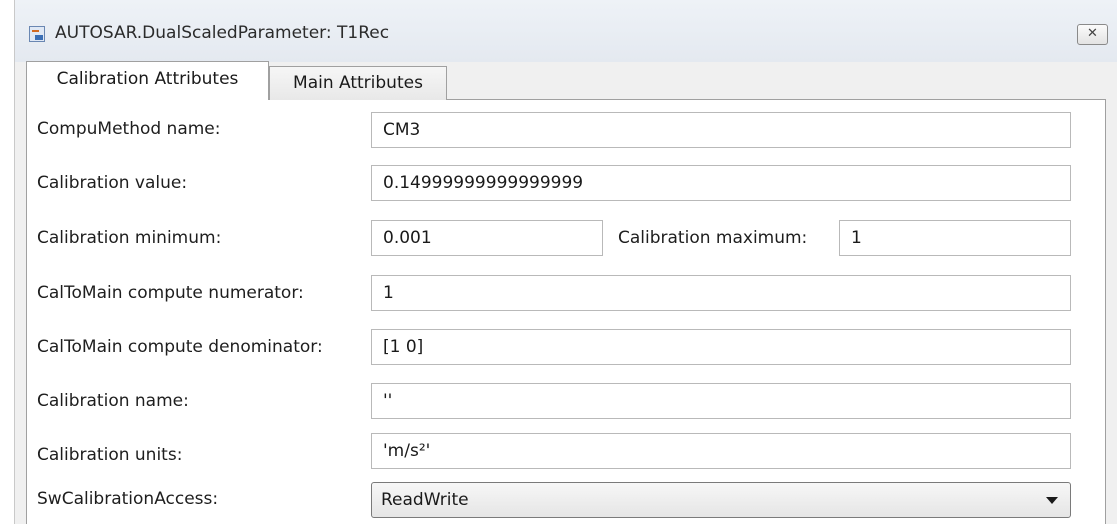 This screenshot has width=1117, height=524. I want to click on sw-calibration-access-label: SwCalibrationAccess:, so click(128, 499).